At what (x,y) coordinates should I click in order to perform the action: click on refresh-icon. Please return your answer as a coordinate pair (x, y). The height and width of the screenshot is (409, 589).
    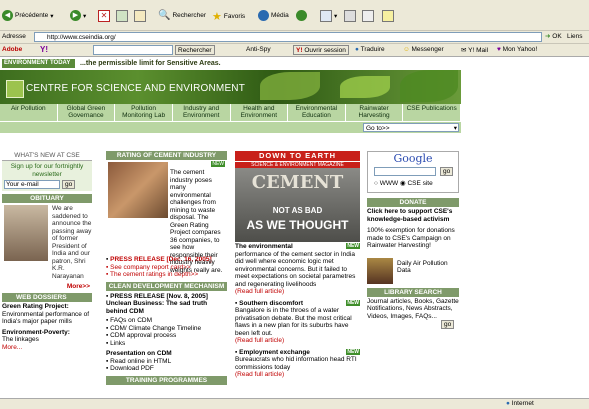
    Looking at the image, I should click on (122, 16).